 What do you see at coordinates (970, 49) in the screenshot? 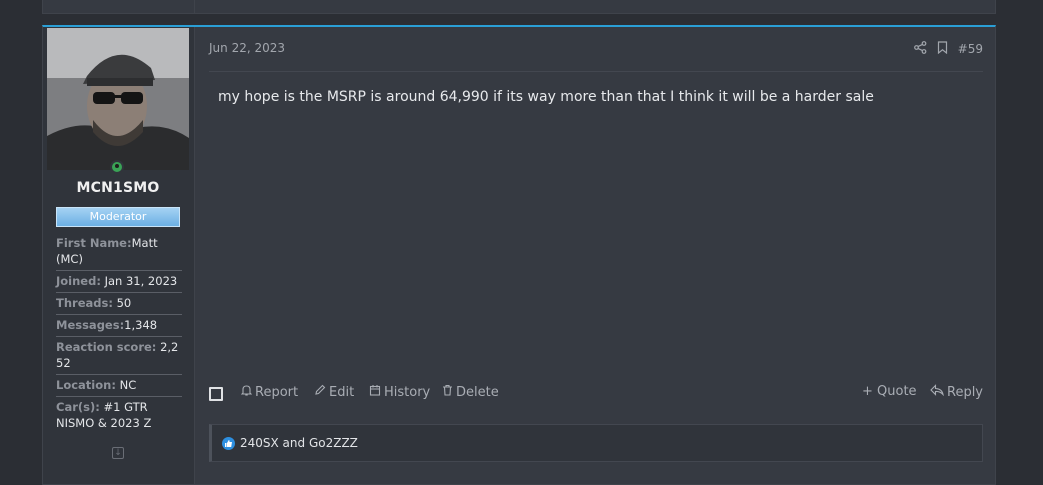
I see `post-number: #59` at bounding box center [970, 49].